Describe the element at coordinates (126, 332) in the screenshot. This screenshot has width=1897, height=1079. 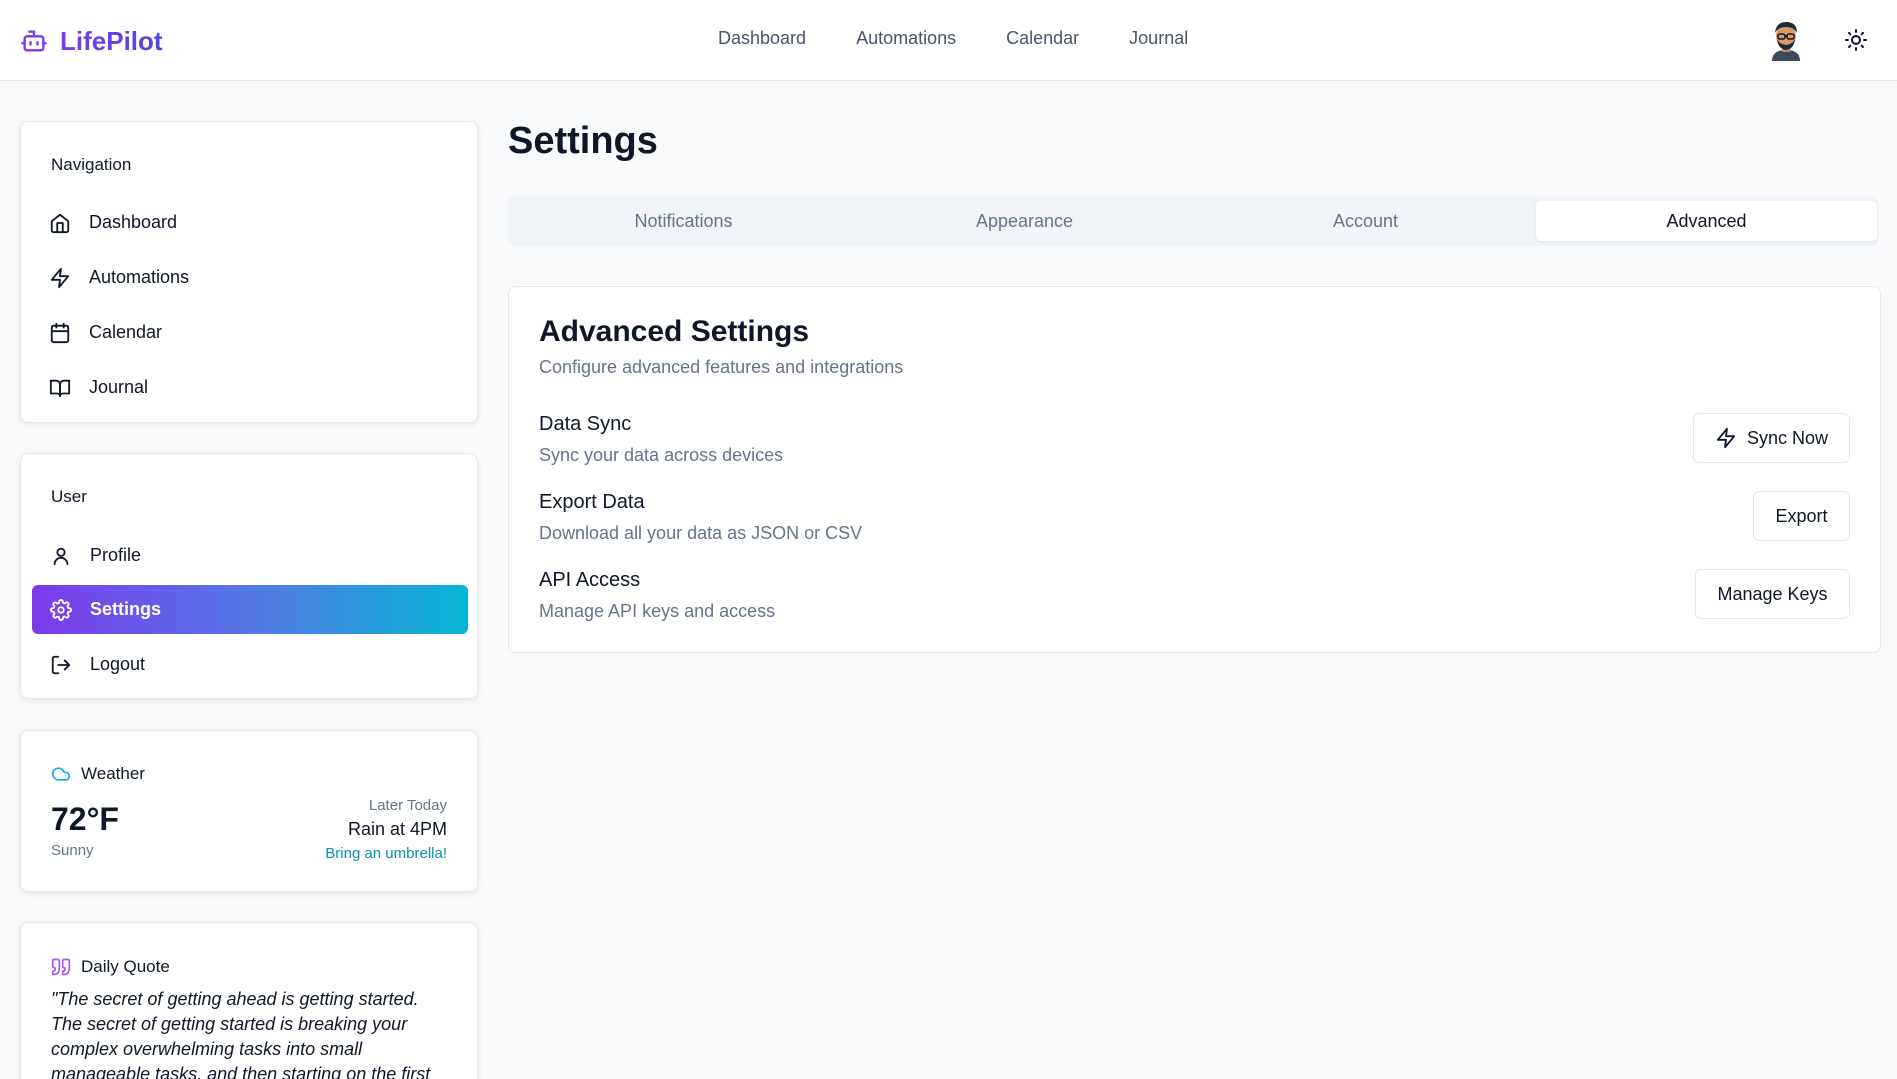
I see `sidebar-item-label: Calendar` at that location.